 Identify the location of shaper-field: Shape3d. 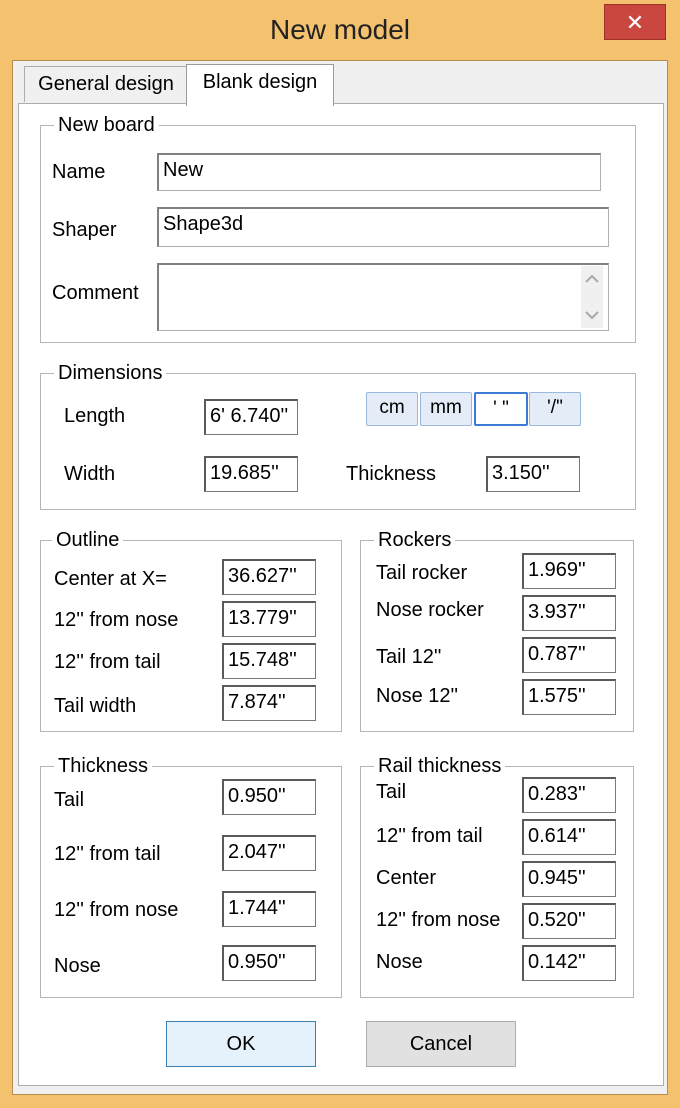
(383, 227).